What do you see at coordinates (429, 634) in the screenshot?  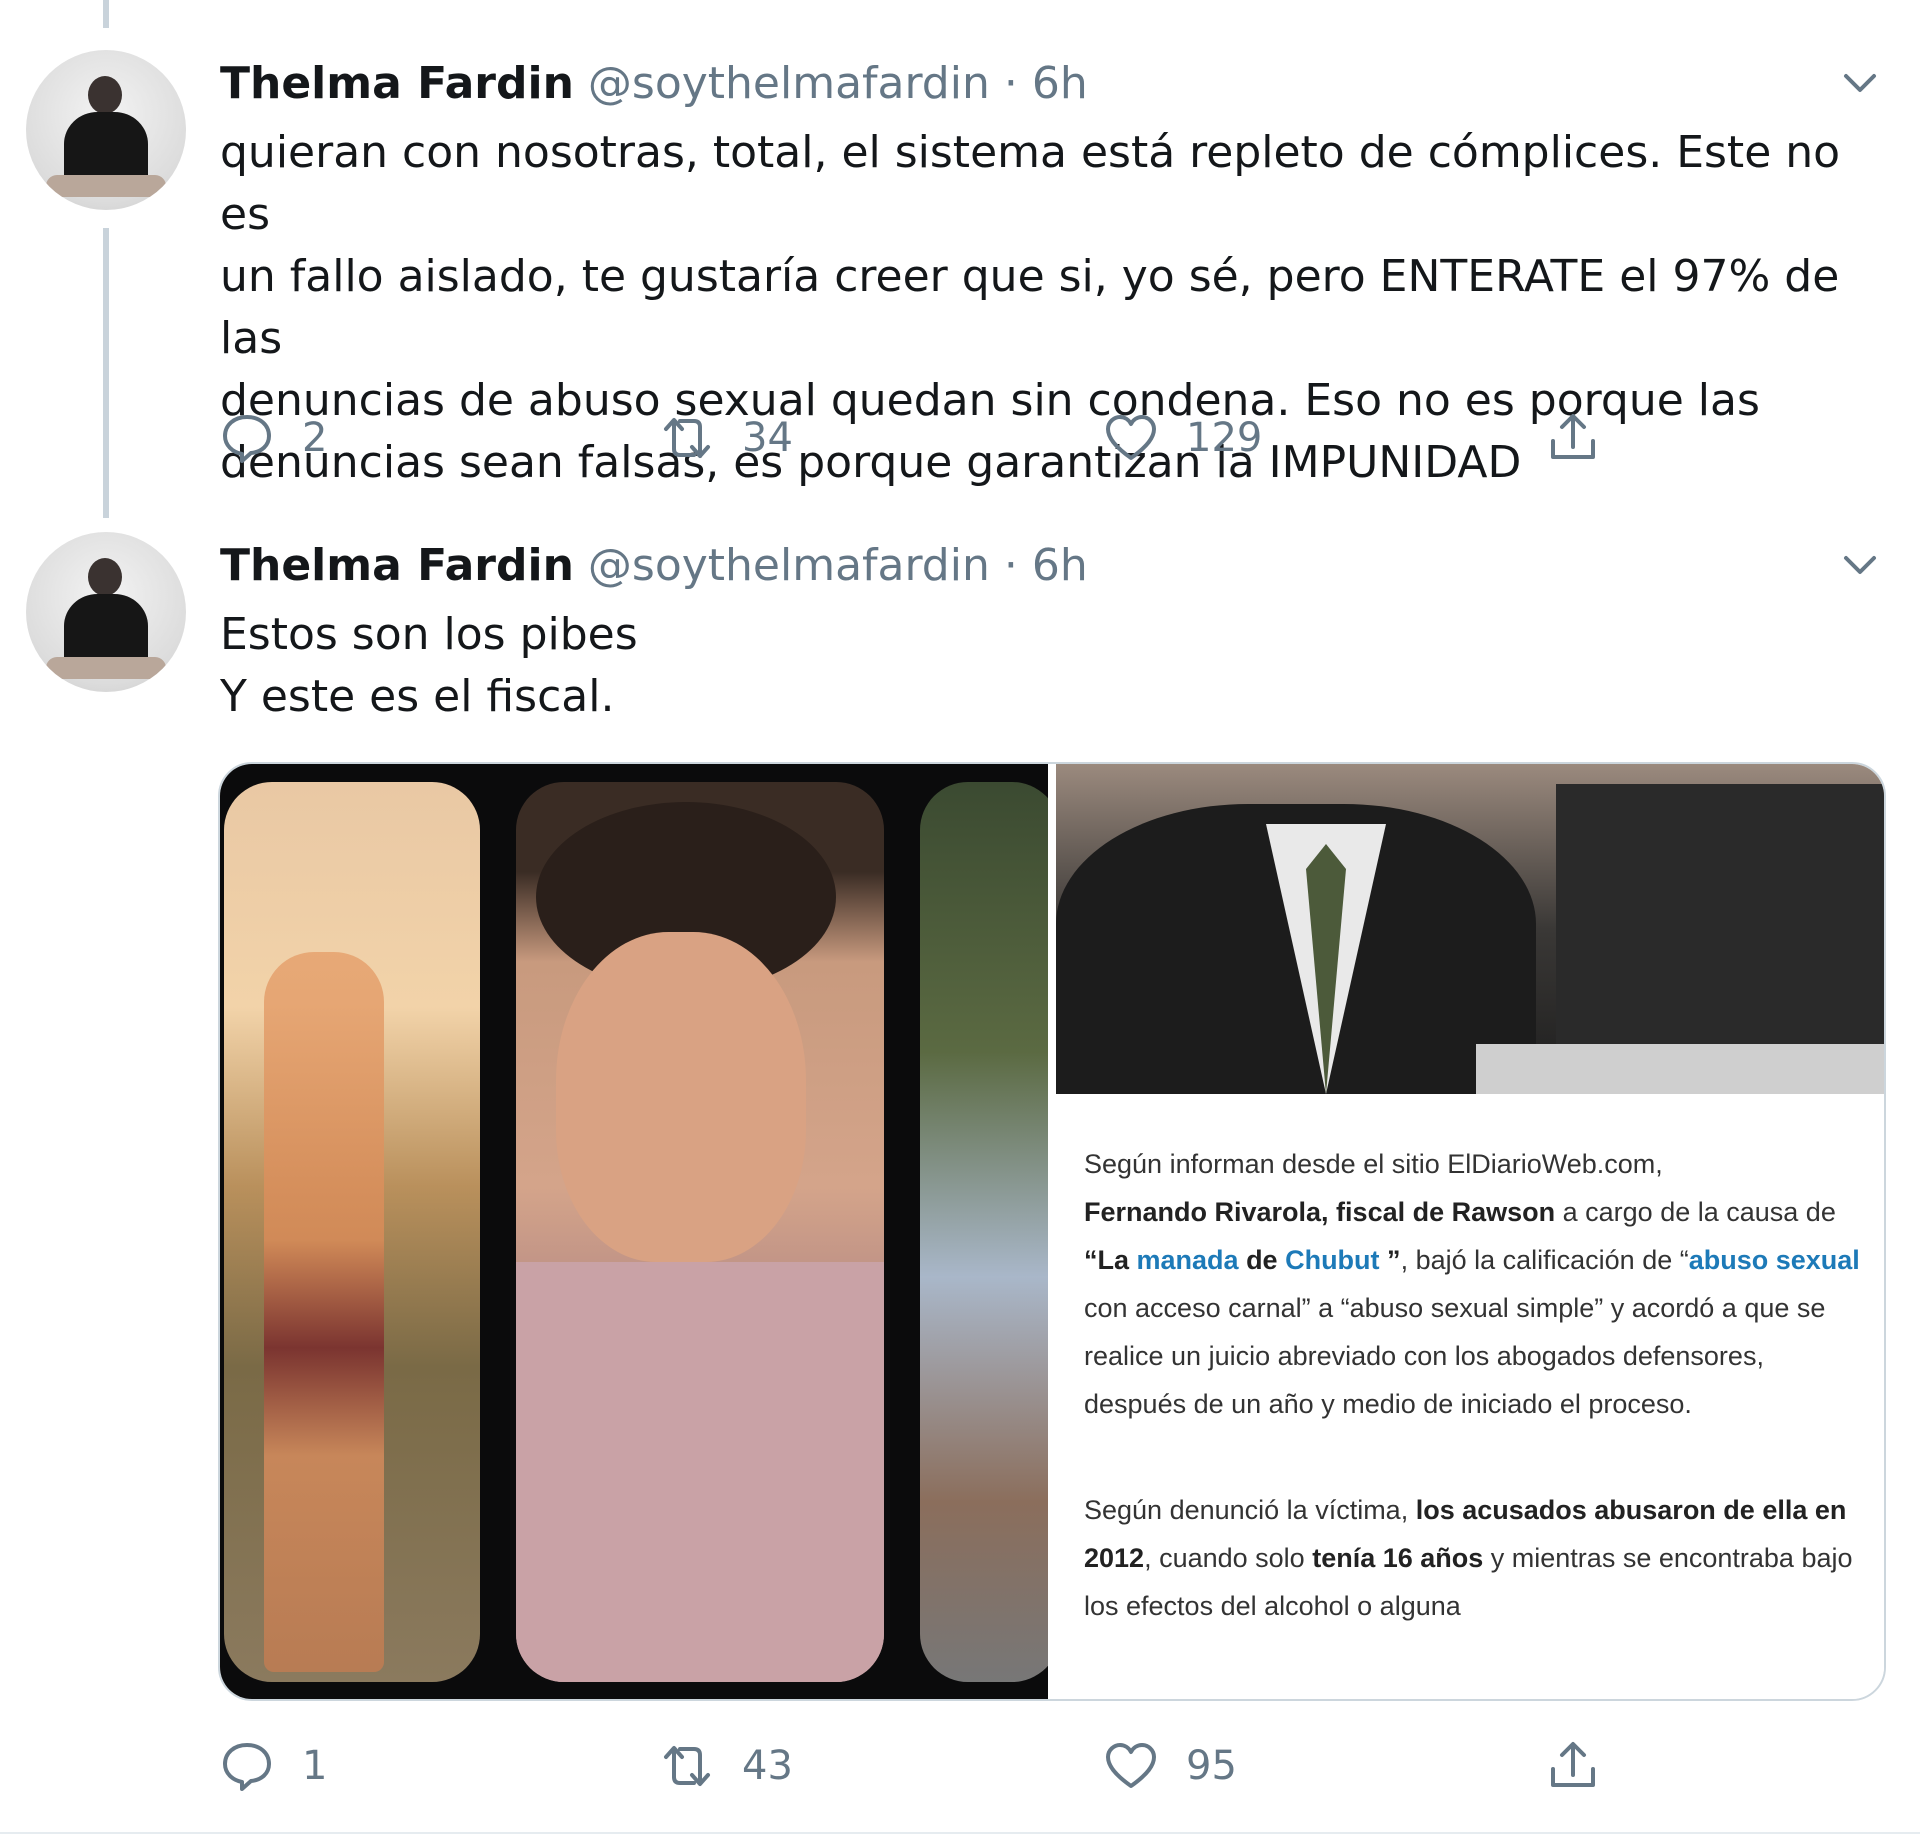 I see `tweet-text-line: Estos son los pibes` at bounding box center [429, 634].